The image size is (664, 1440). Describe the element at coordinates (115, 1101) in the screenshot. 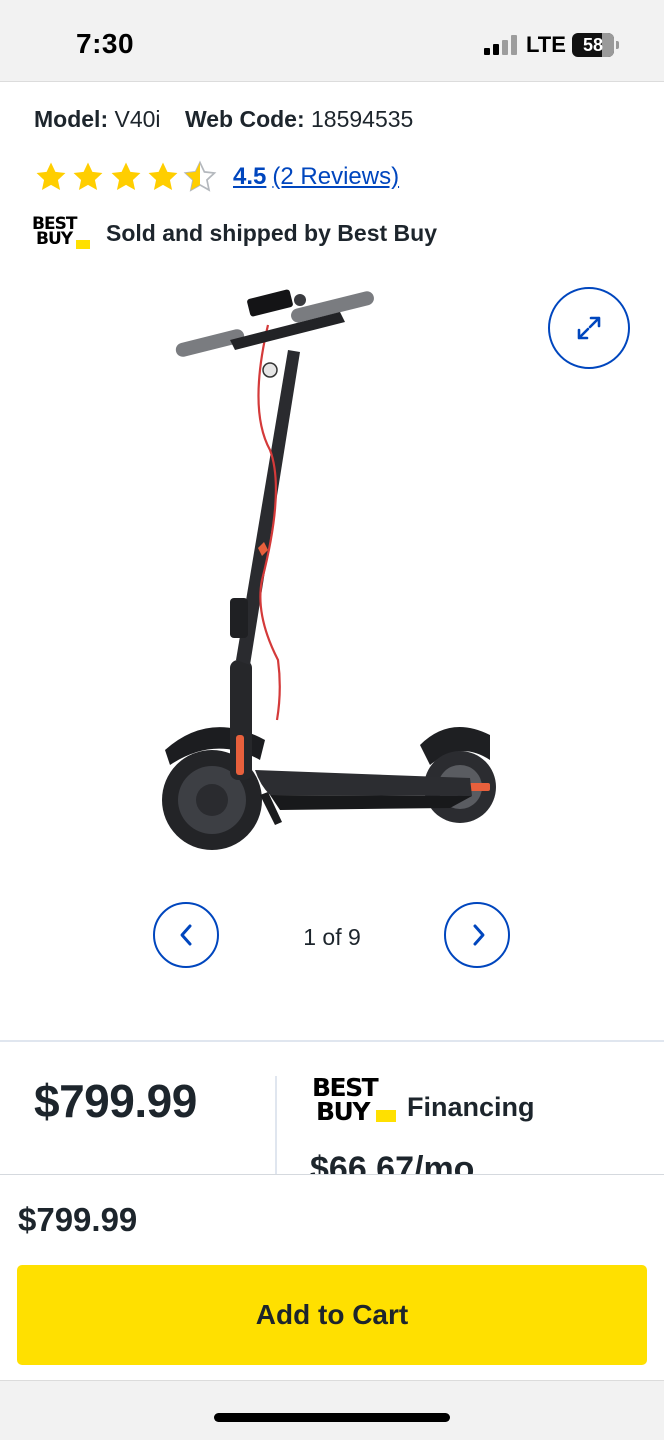

I see `product-price: $799.99` at that location.